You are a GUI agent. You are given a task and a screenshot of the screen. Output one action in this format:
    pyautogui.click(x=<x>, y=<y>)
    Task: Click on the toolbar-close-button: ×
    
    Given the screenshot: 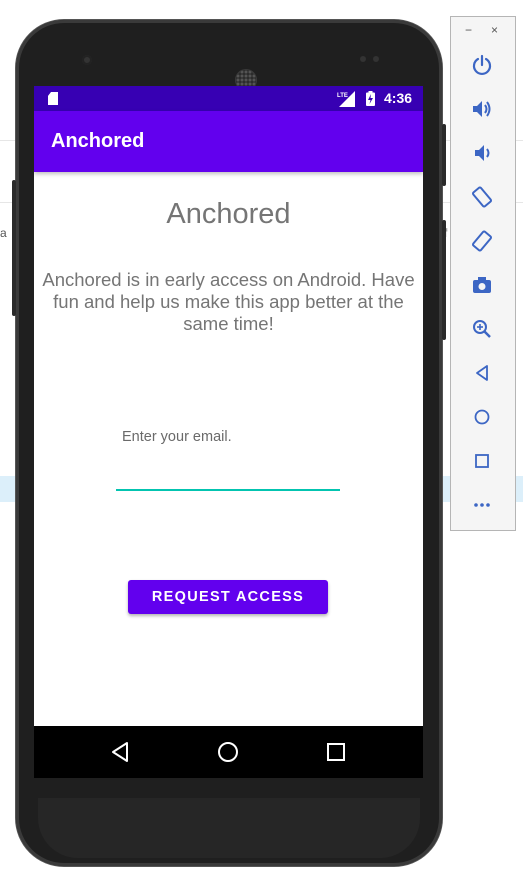 What is the action you would take?
    pyautogui.click(x=494, y=30)
    